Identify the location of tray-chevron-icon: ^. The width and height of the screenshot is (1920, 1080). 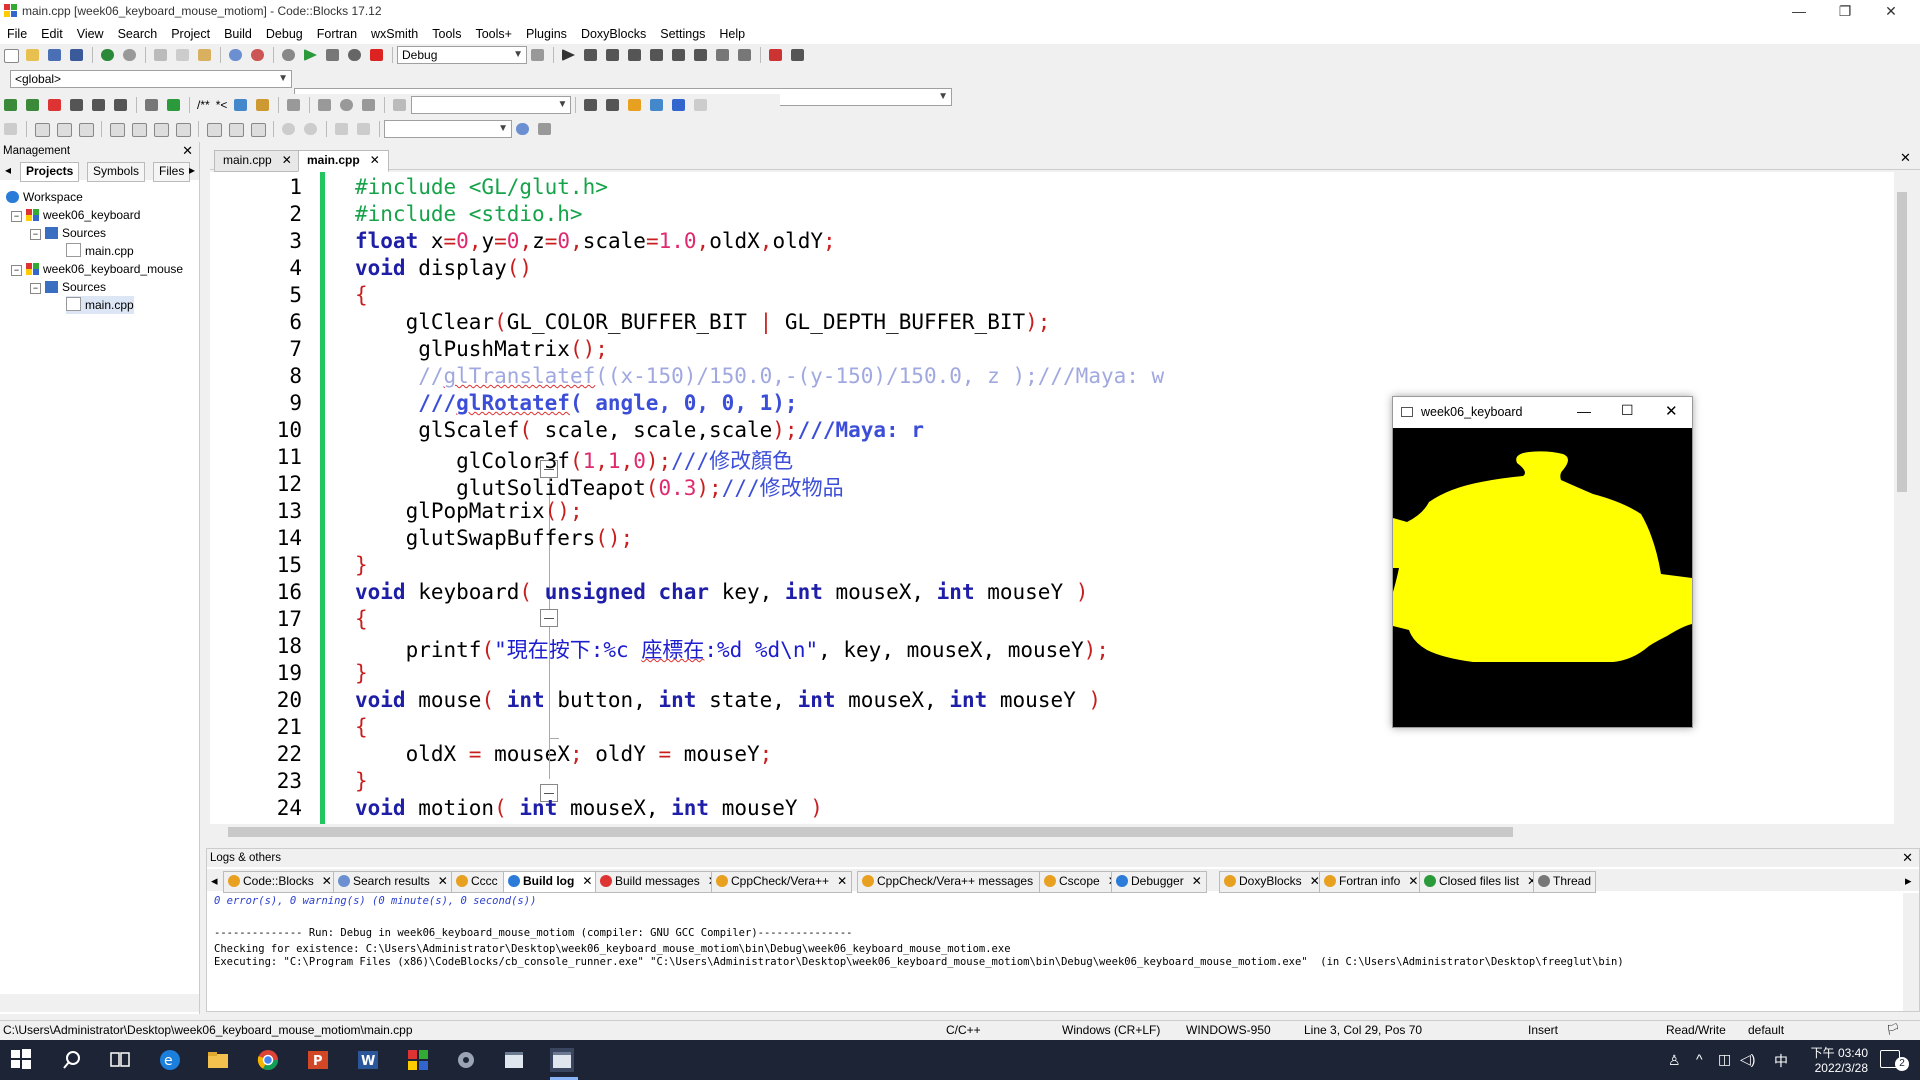
(1699, 1059).